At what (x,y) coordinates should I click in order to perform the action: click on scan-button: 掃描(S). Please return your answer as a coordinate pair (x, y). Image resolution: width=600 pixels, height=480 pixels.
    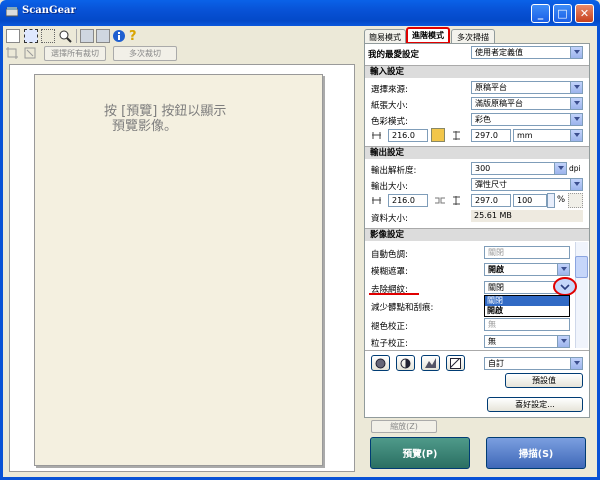
    Looking at the image, I should click on (536, 453).